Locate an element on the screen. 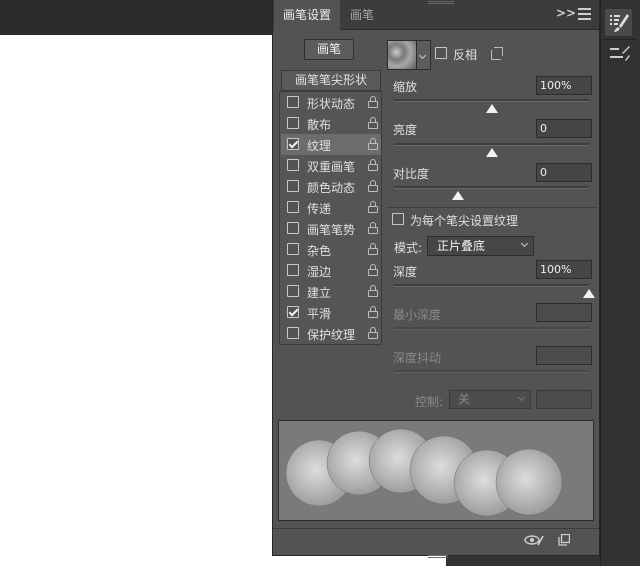 The image size is (640, 566). option-label: 建立 is located at coordinates (319, 293).